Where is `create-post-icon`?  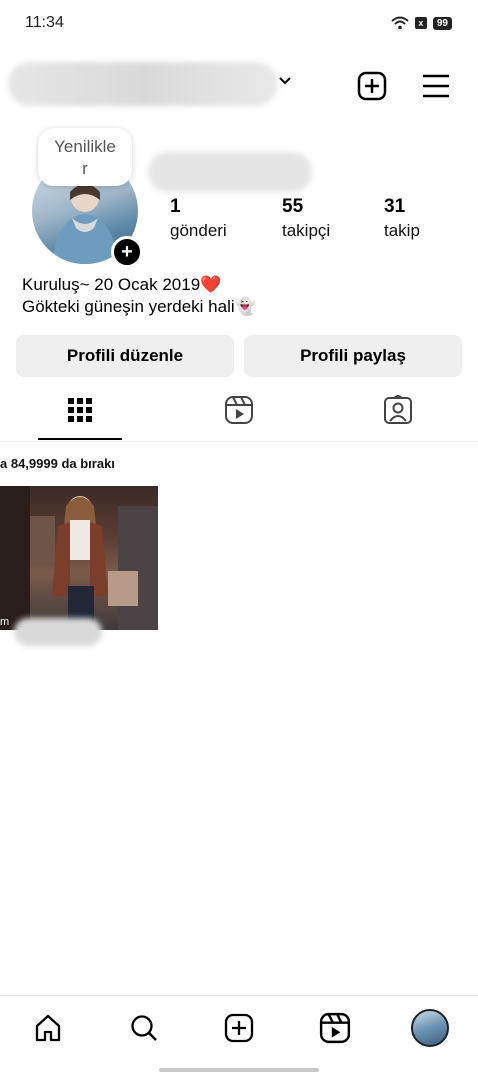 create-post-icon is located at coordinates (372, 86).